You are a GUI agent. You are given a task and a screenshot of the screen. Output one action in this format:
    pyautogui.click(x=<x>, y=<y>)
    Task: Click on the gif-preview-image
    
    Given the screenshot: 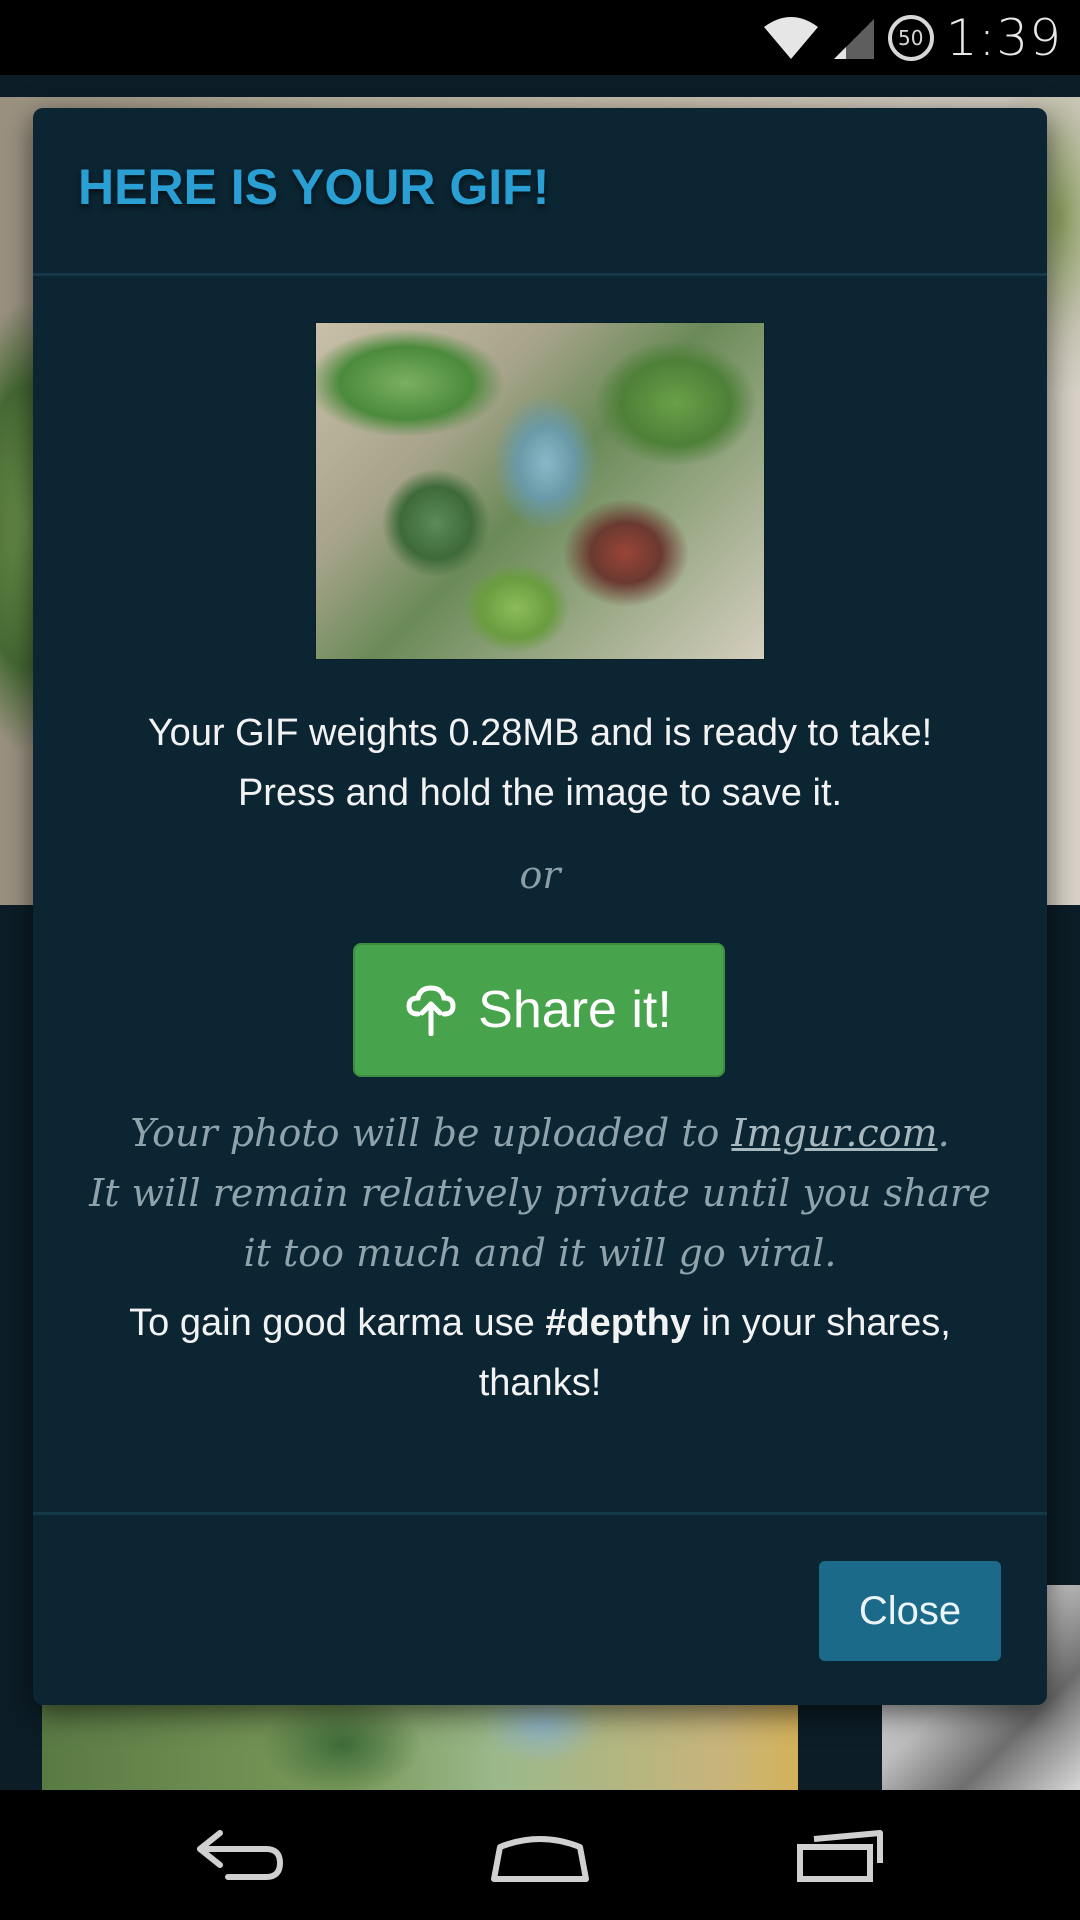 What is the action you would take?
    pyautogui.click(x=540, y=491)
    